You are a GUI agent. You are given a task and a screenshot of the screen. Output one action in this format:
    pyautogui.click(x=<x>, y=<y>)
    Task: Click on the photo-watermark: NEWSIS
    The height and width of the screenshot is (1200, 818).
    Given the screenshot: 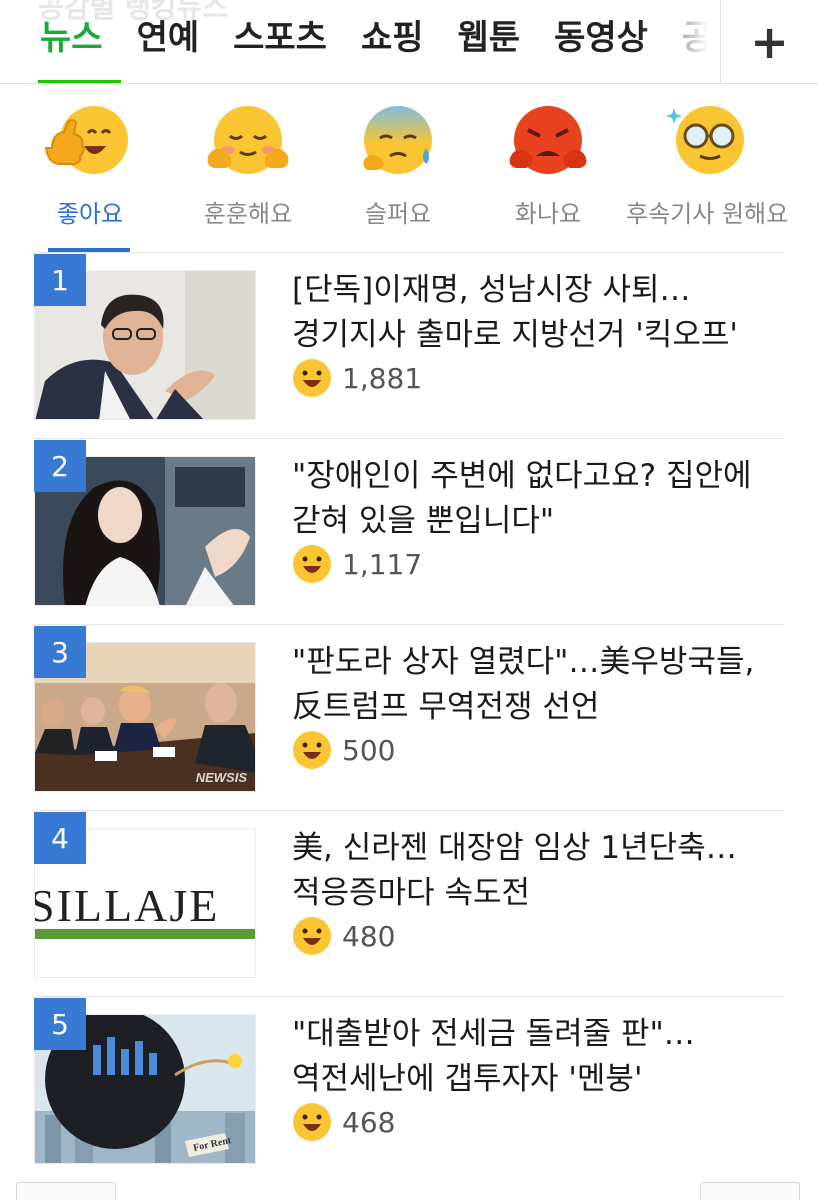 What is the action you would take?
    pyautogui.click(x=221, y=777)
    